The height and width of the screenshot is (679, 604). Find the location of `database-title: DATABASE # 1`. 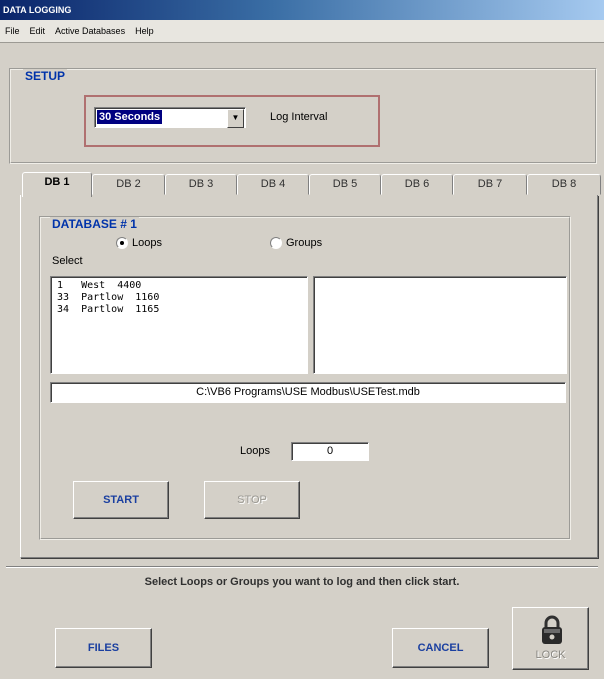

database-title: DATABASE # 1 is located at coordinates (94, 224).